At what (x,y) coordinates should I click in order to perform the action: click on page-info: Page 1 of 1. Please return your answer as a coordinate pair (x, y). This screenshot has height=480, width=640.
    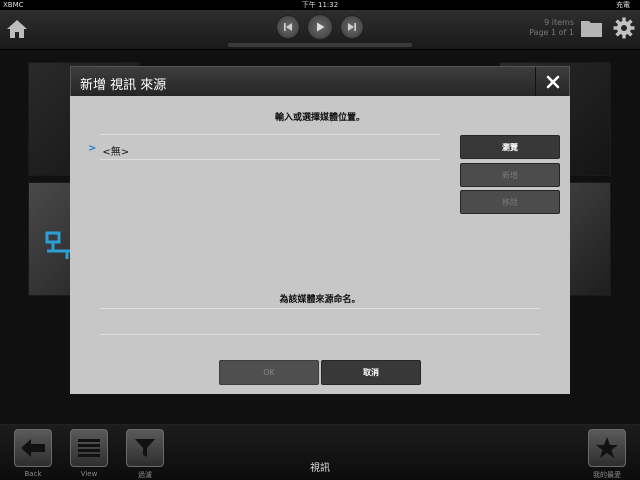
    Looking at the image, I should click on (551, 32).